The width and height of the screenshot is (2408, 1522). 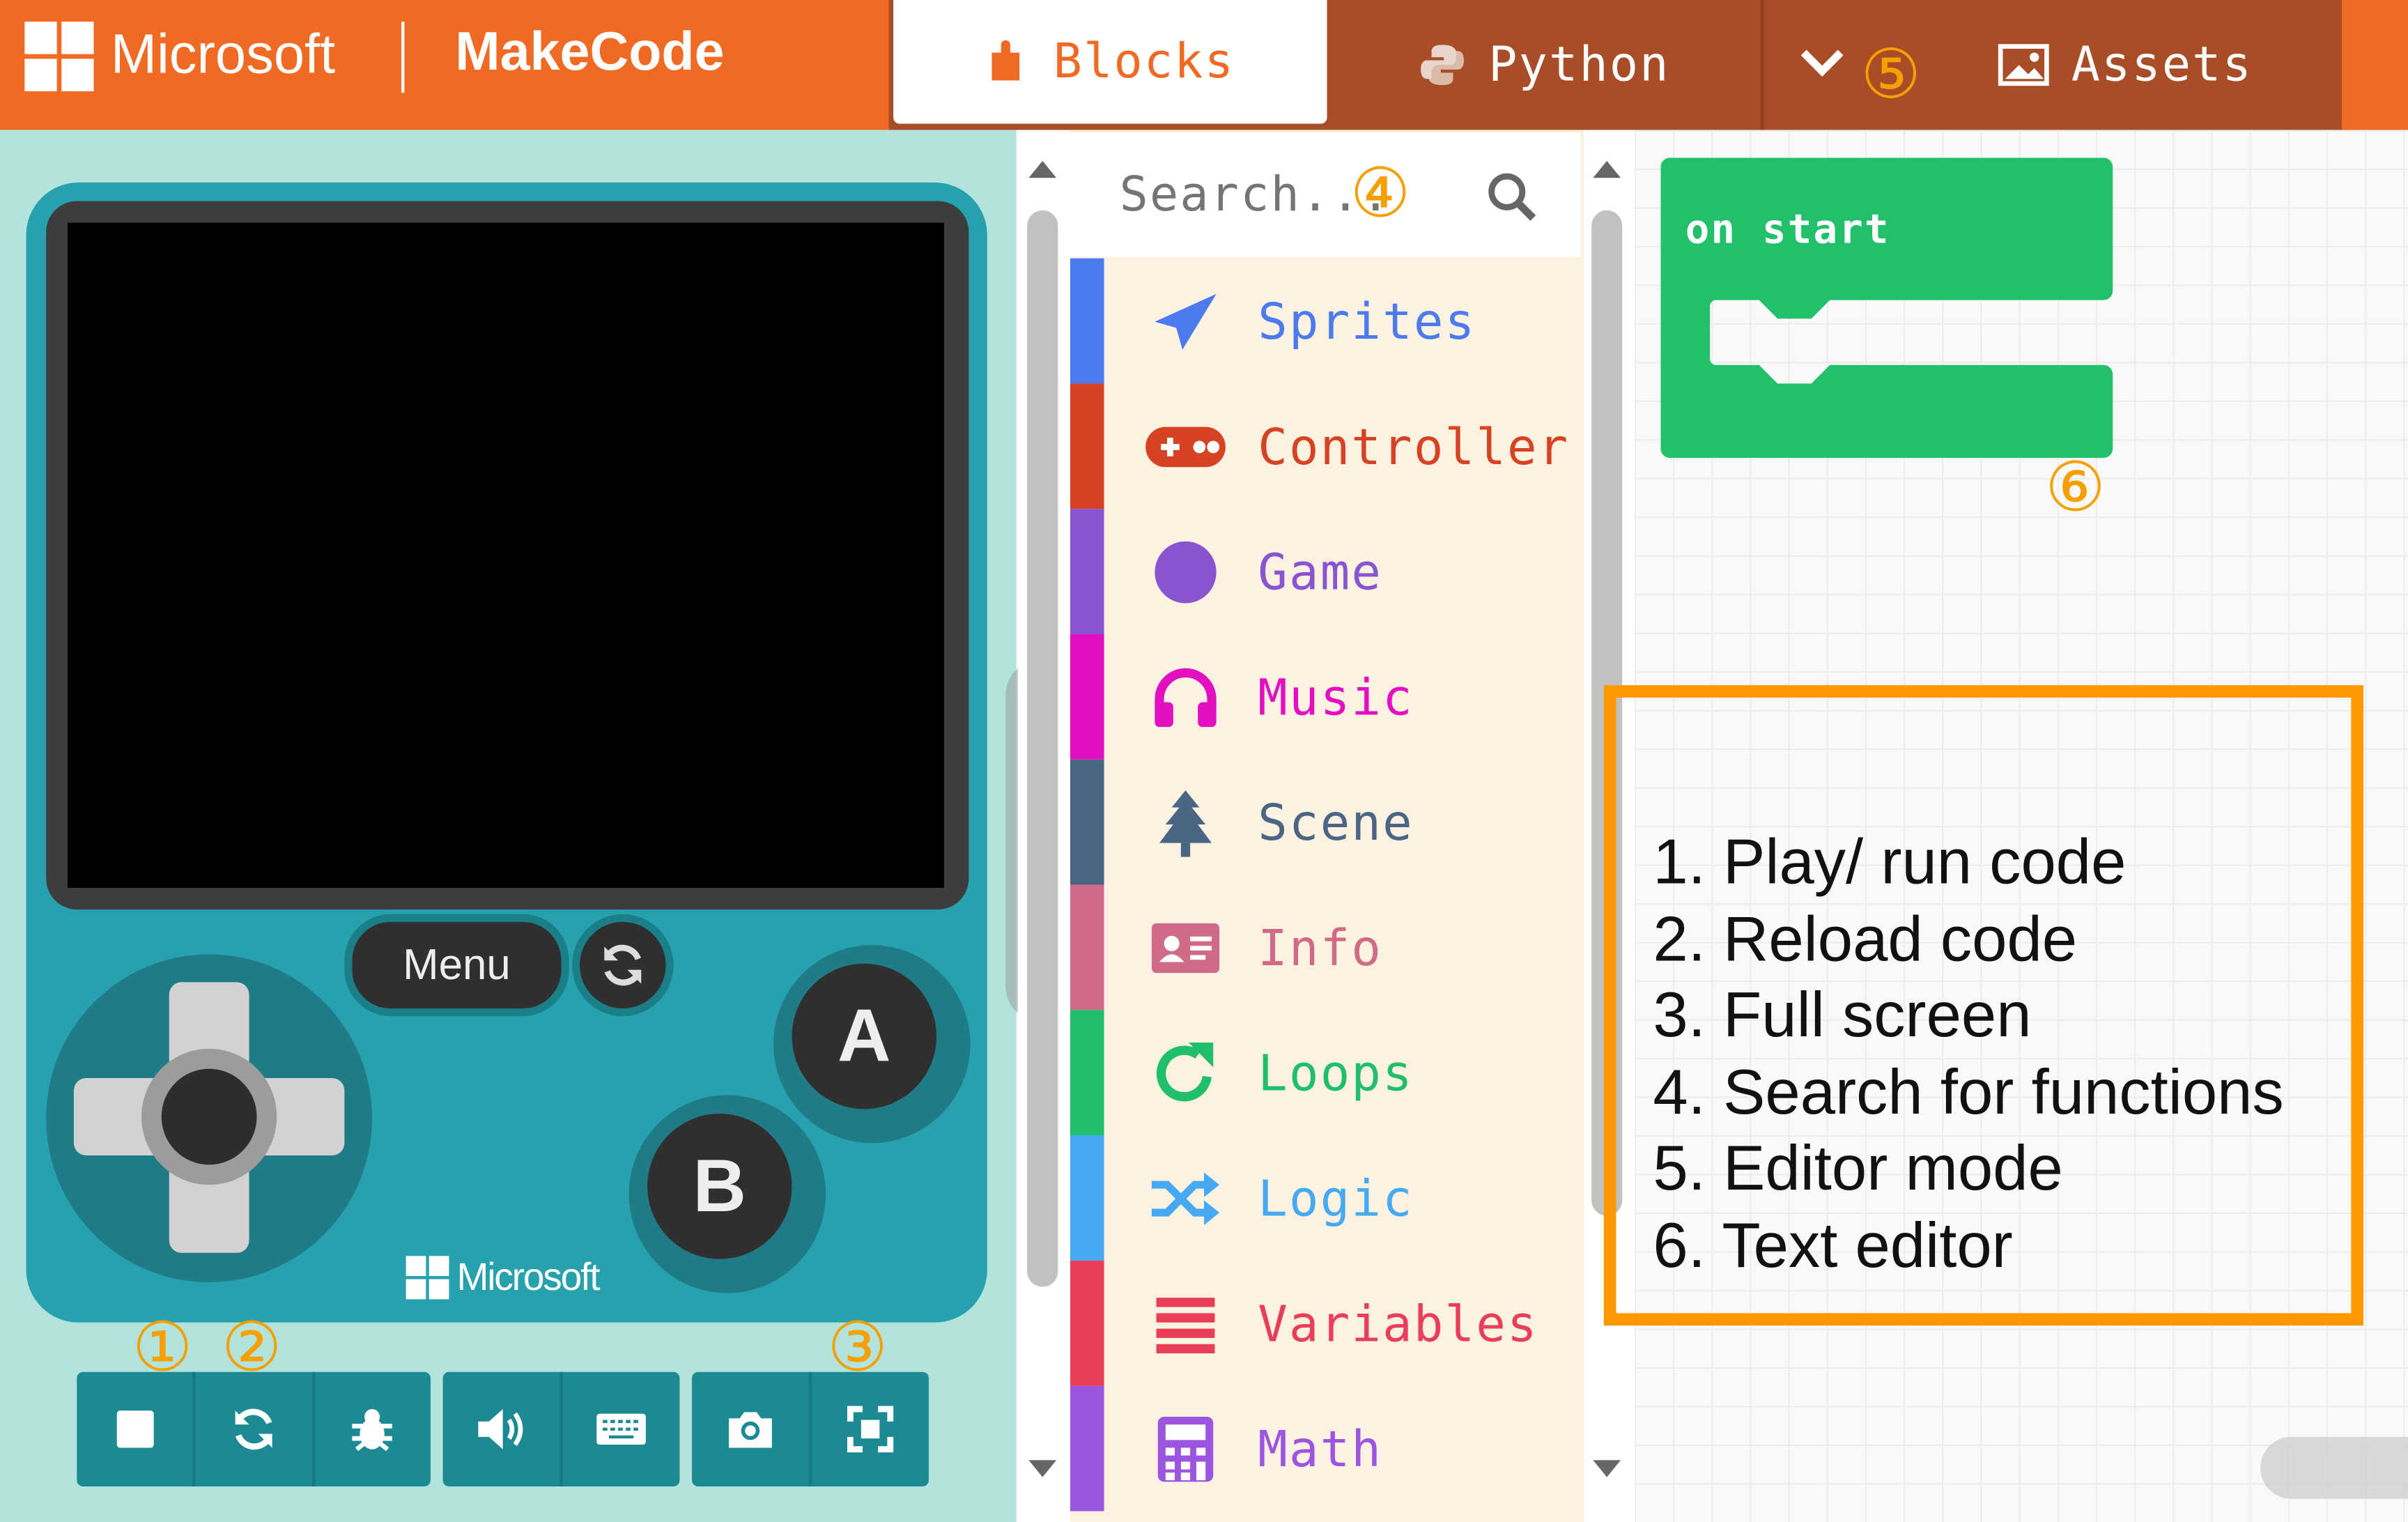 What do you see at coordinates (209, 1116) in the screenshot?
I see `dpad-center` at bounding box center [209, 1116].